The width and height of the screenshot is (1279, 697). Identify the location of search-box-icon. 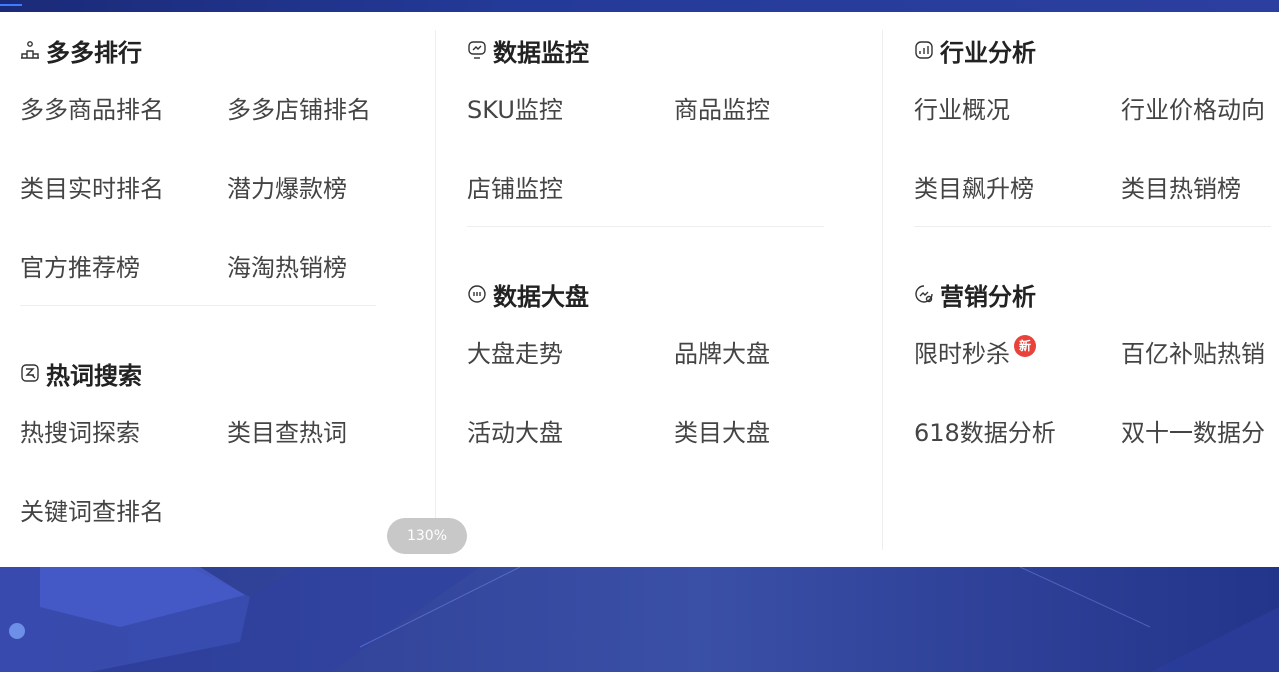
(30, 373).